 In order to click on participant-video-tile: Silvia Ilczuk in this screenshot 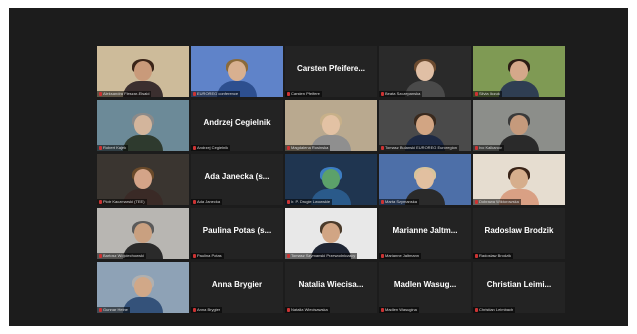, I will do `click(519, 71)`.